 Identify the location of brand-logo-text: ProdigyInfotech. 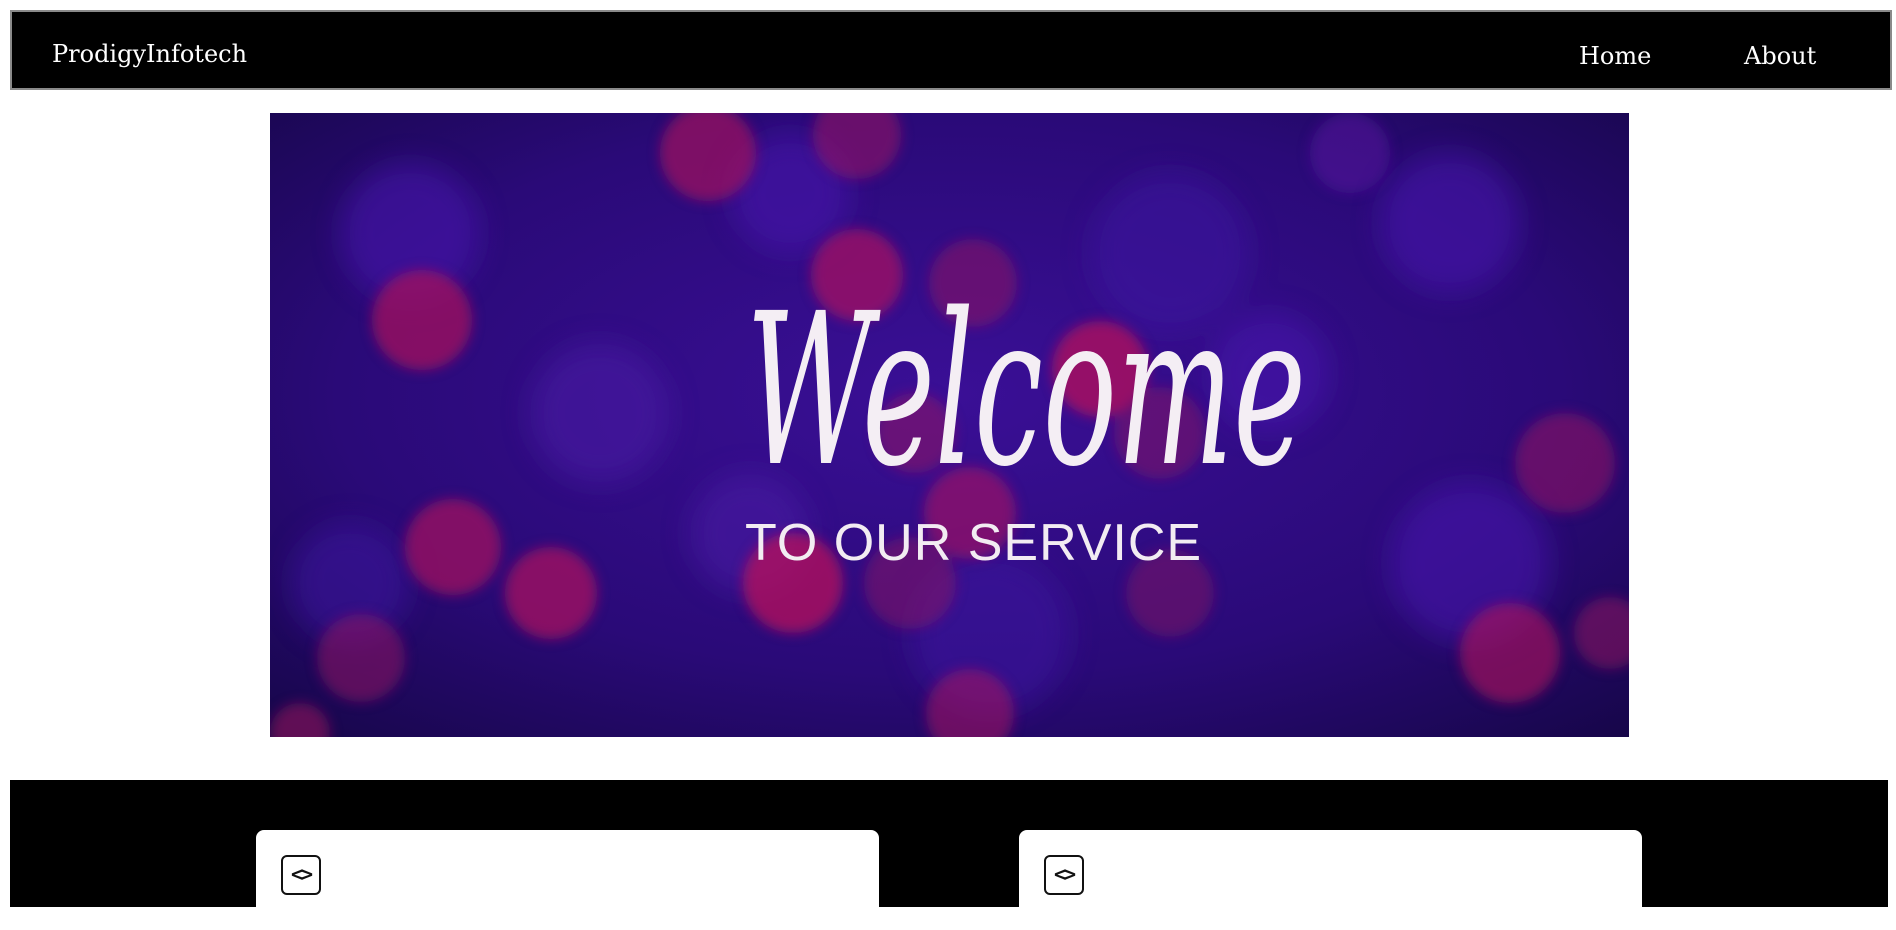
(149, 54).